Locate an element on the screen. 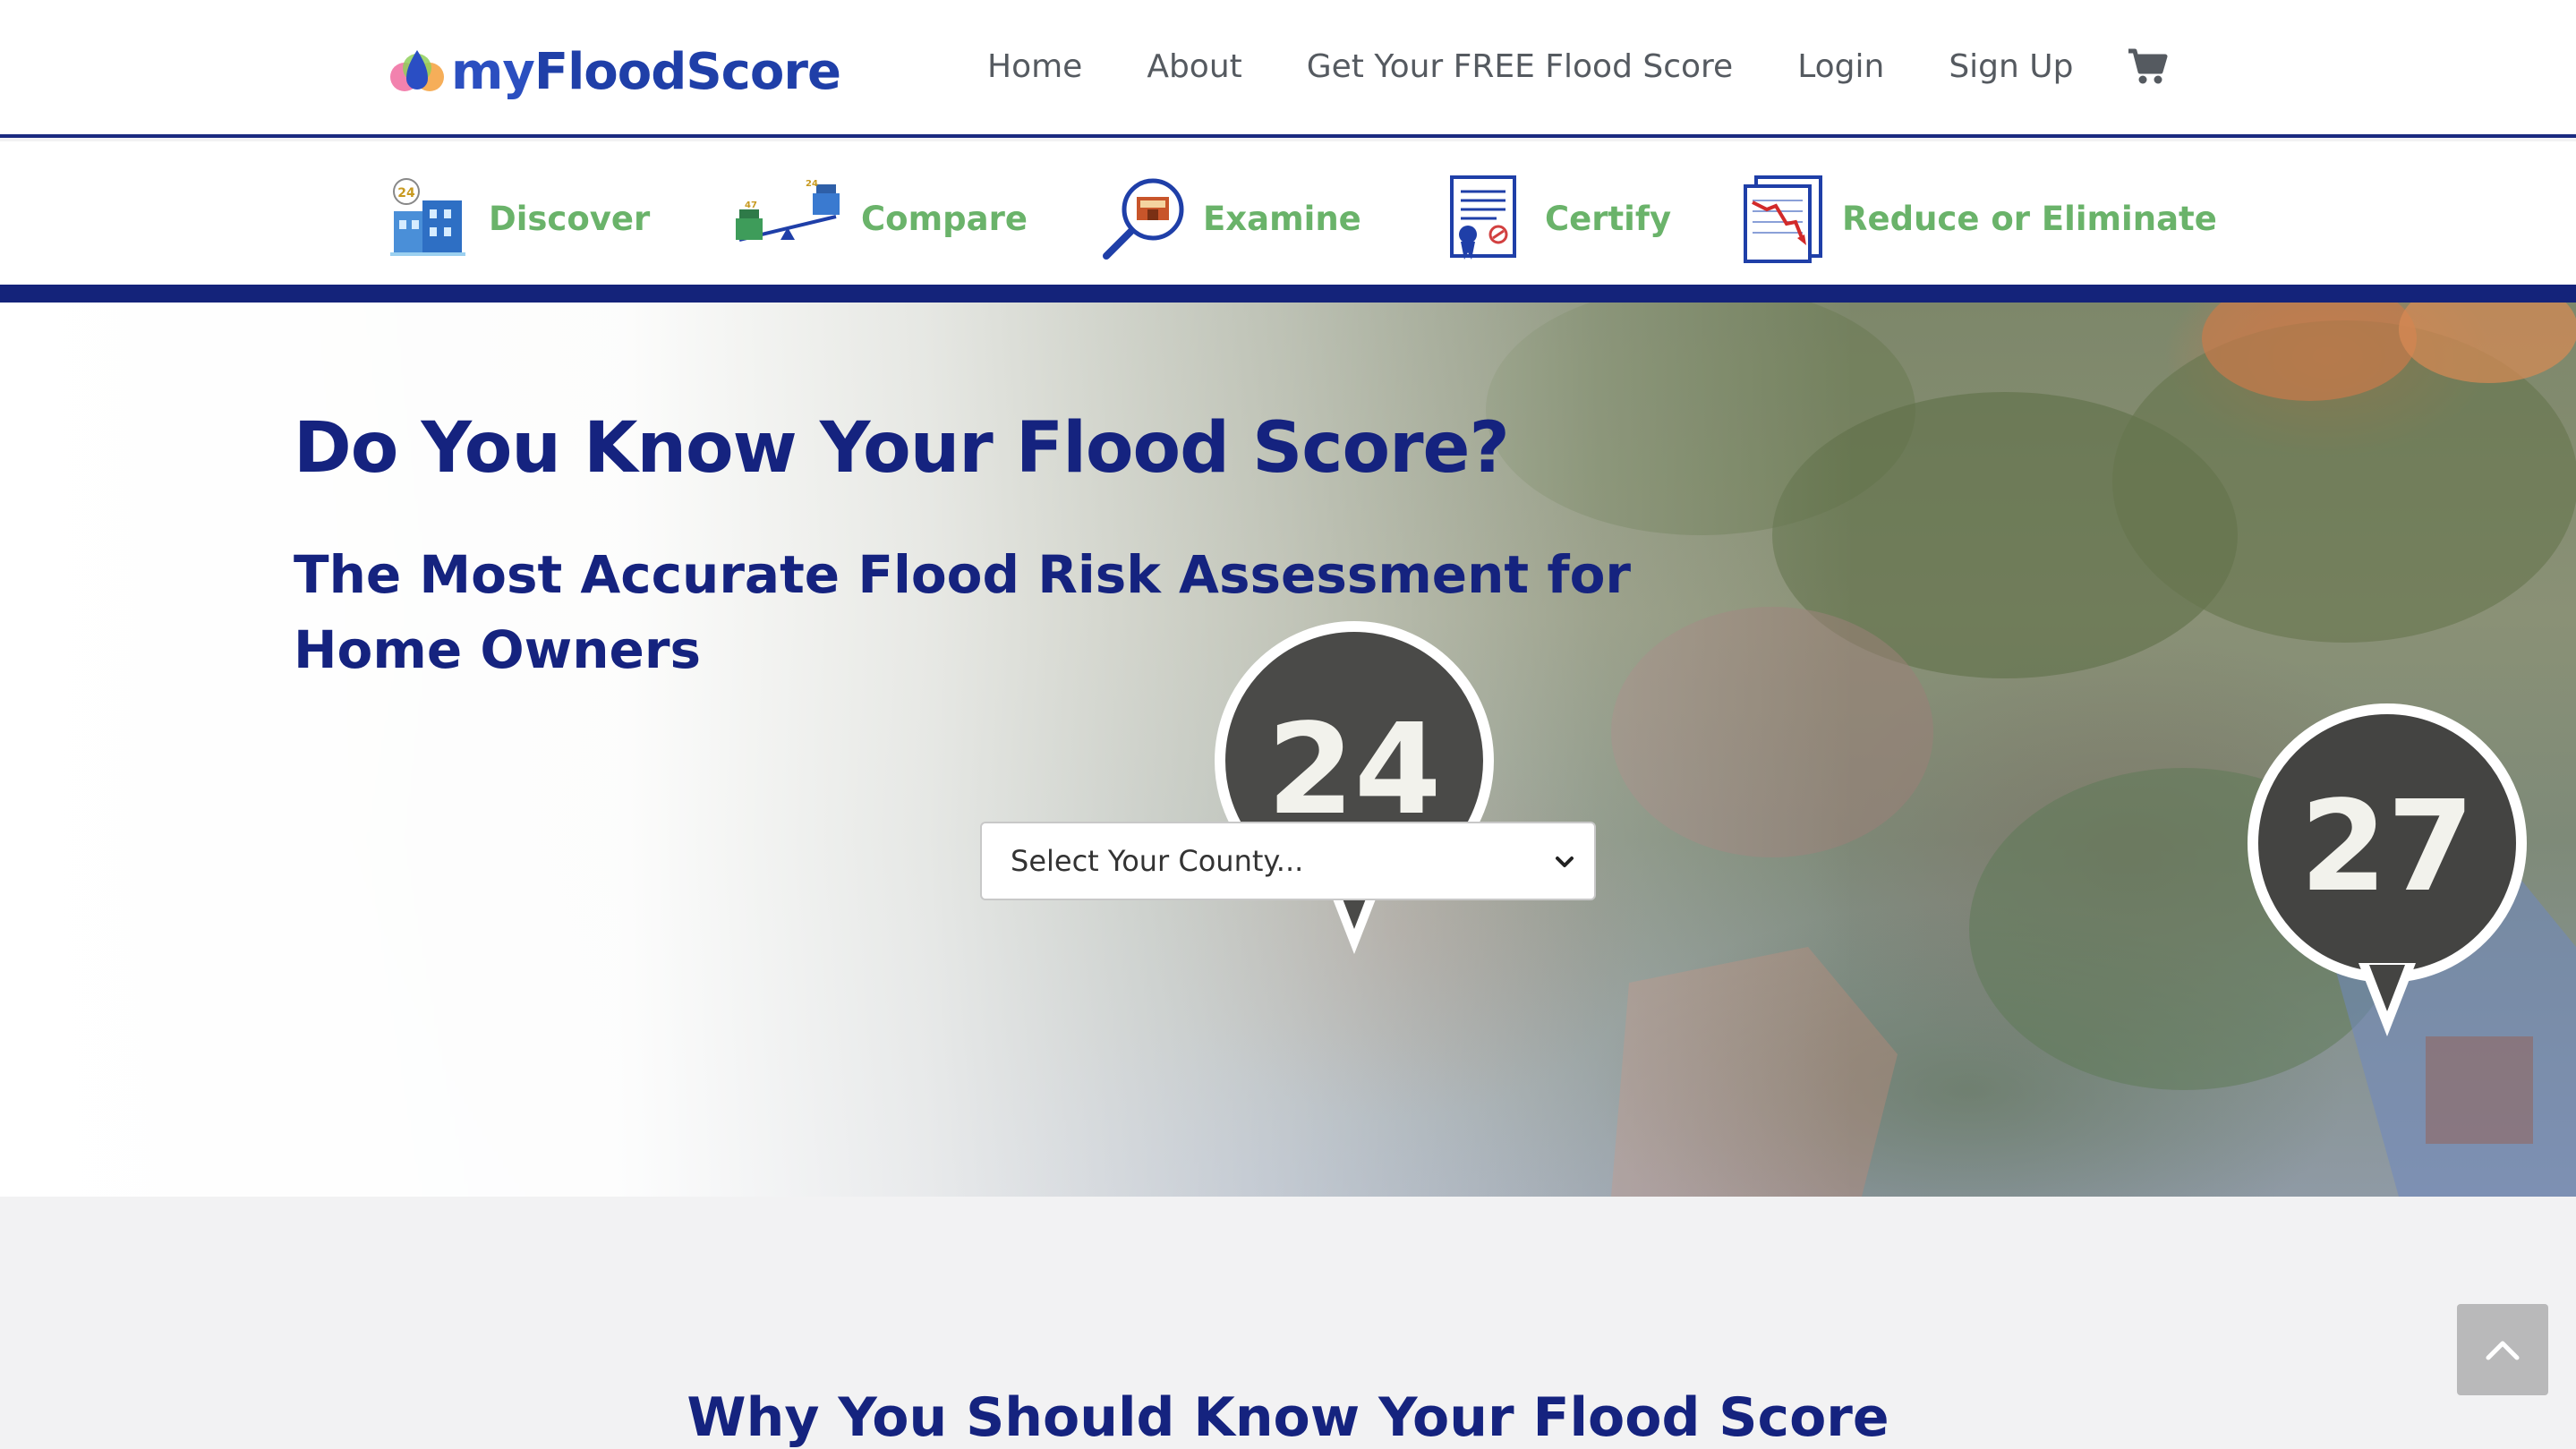 The image size is (2576, 1449). feature-examine: Examine is located at coordinates (1231, 218).